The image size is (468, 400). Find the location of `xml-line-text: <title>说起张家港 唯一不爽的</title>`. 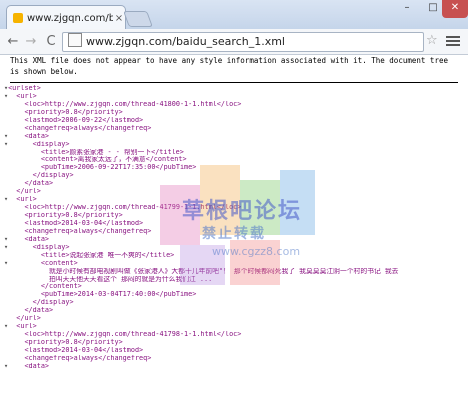

xml-line-text: <title>说起张家港 唯一不爽的</title> is located at coordinates (91, 255).